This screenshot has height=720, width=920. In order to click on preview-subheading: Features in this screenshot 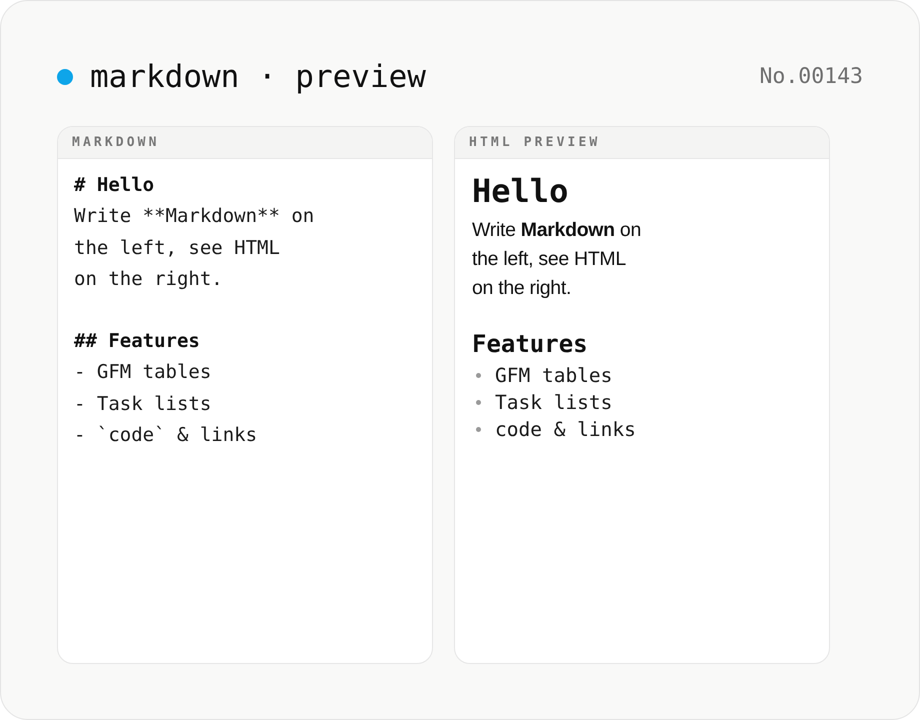, I will do `click(530, 344)`.